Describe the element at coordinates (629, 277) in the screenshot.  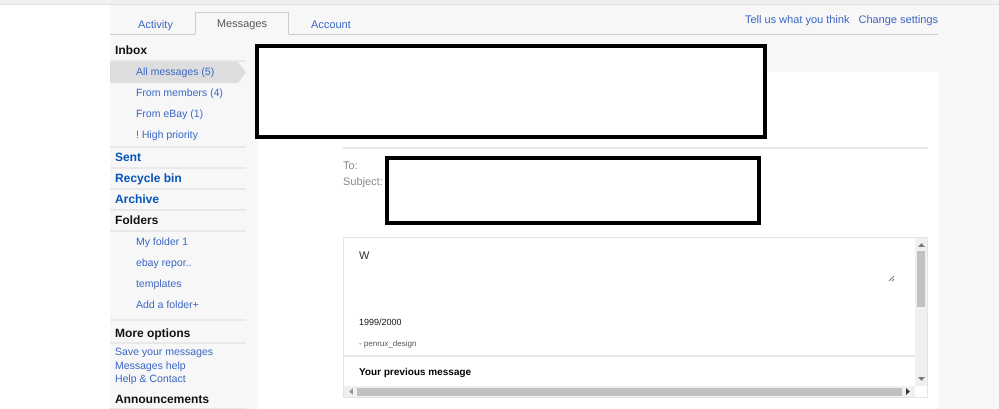
I see `message-textarea: W` at that location.